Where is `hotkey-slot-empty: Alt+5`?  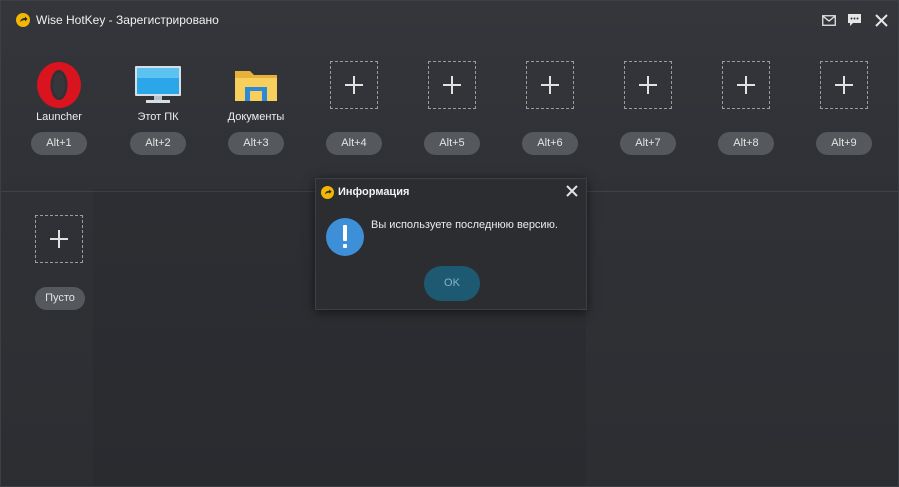 hotkey-slot-empty: Alt+5 is located at coordinates (452, 107).